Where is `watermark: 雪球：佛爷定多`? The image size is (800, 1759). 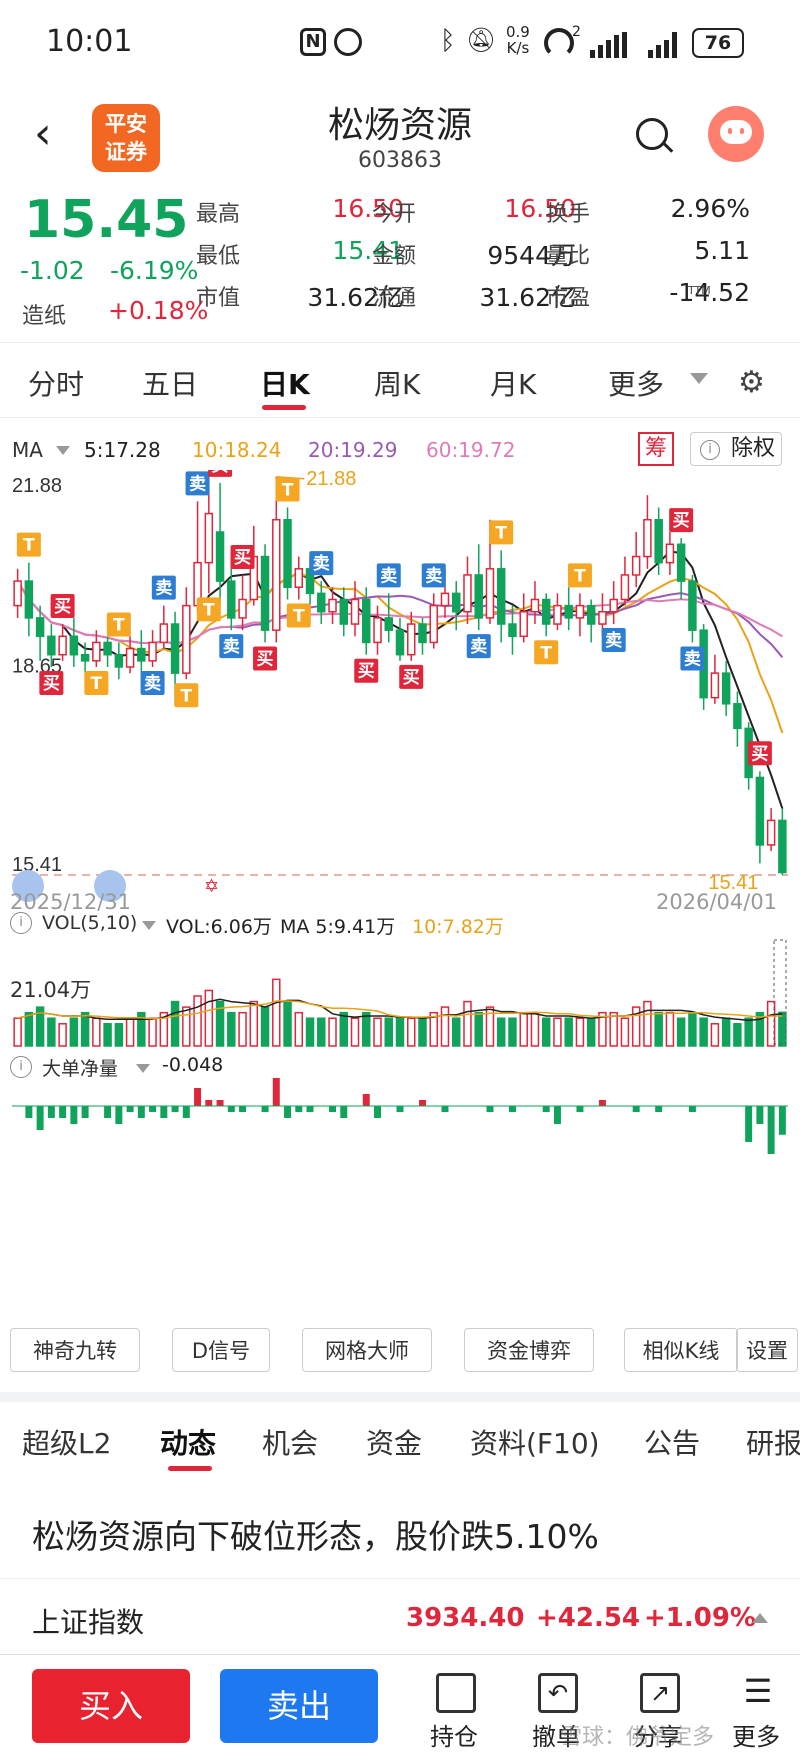 watermark: 雪球：佛爷定多 is located at coordinates (637, 1737).